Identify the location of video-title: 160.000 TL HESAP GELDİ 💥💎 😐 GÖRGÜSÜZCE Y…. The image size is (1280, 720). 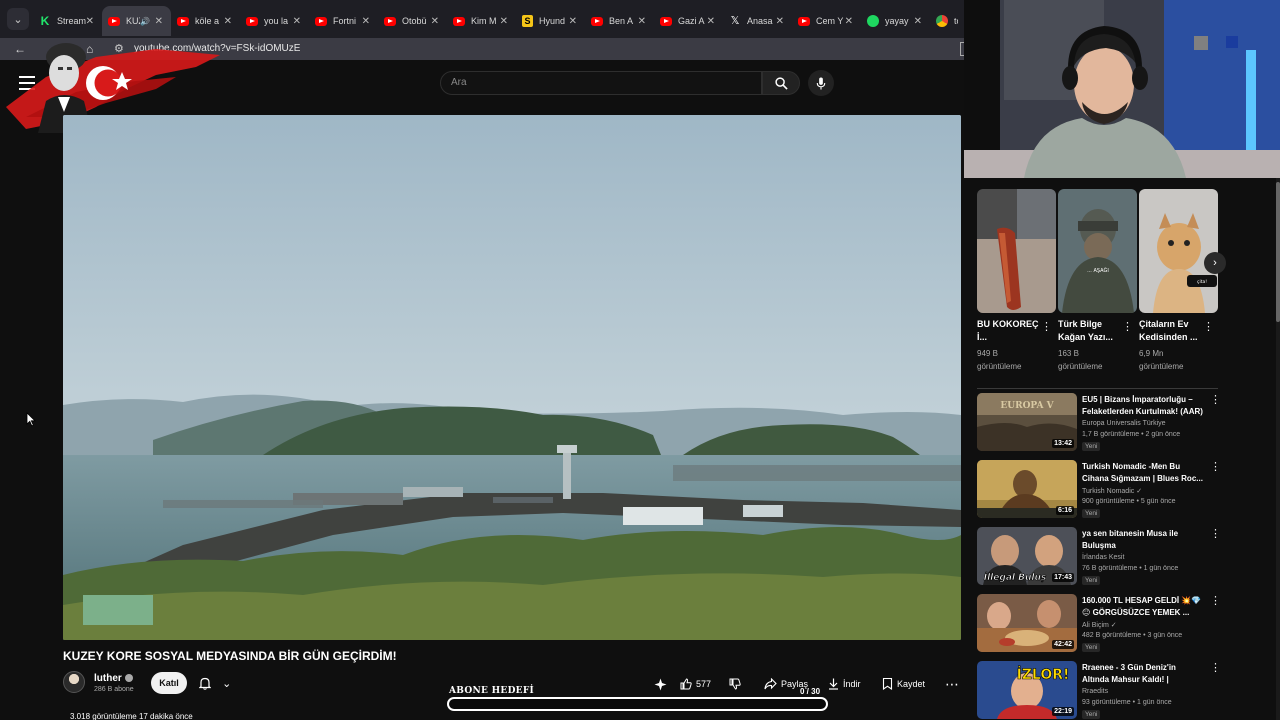
(1143, 607).